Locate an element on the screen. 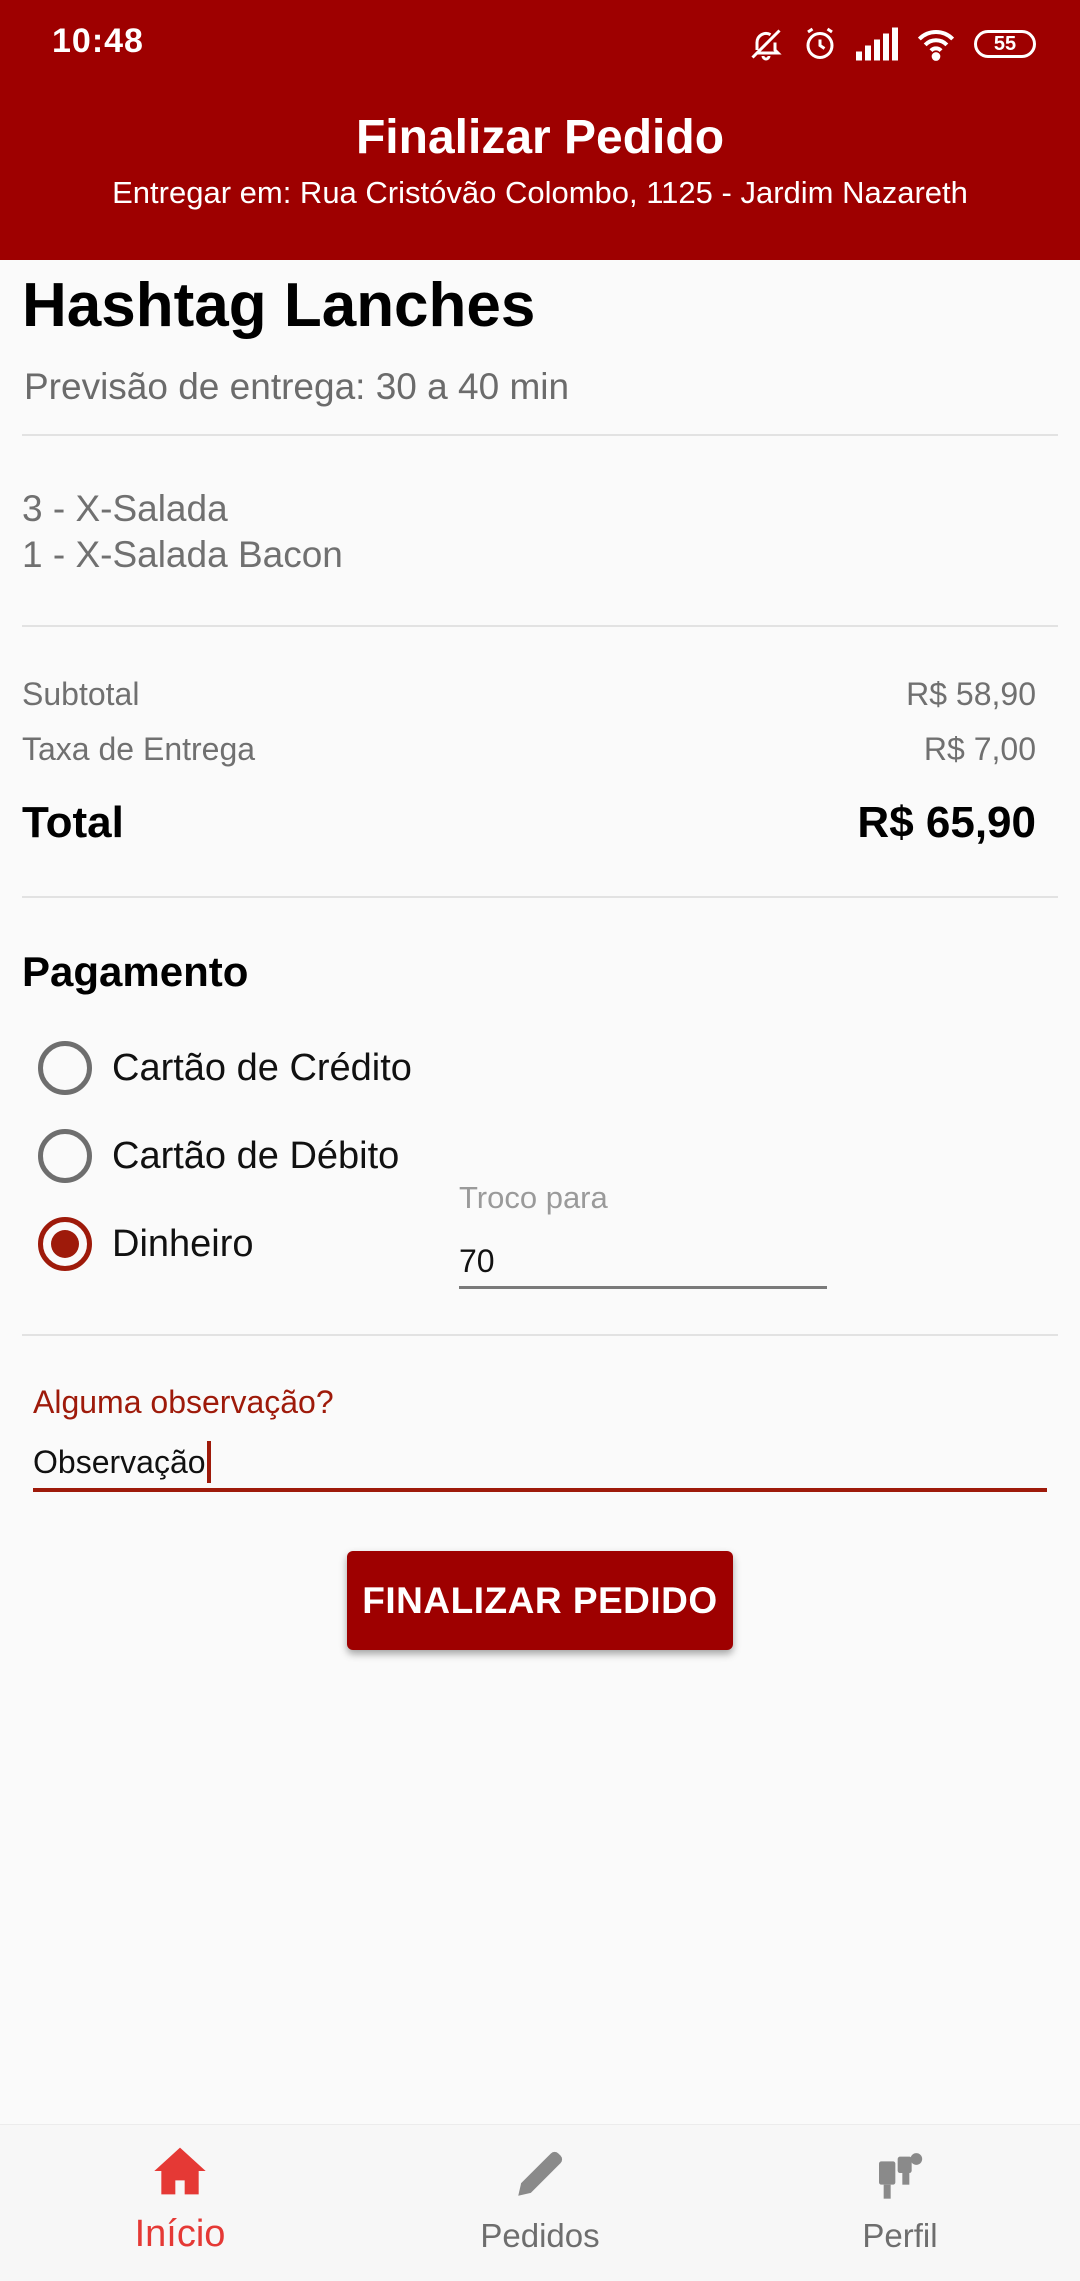 The image size is (1080, 2281). payment-option-debit: Cartão de Débito is located at coordinates (218, 1156).